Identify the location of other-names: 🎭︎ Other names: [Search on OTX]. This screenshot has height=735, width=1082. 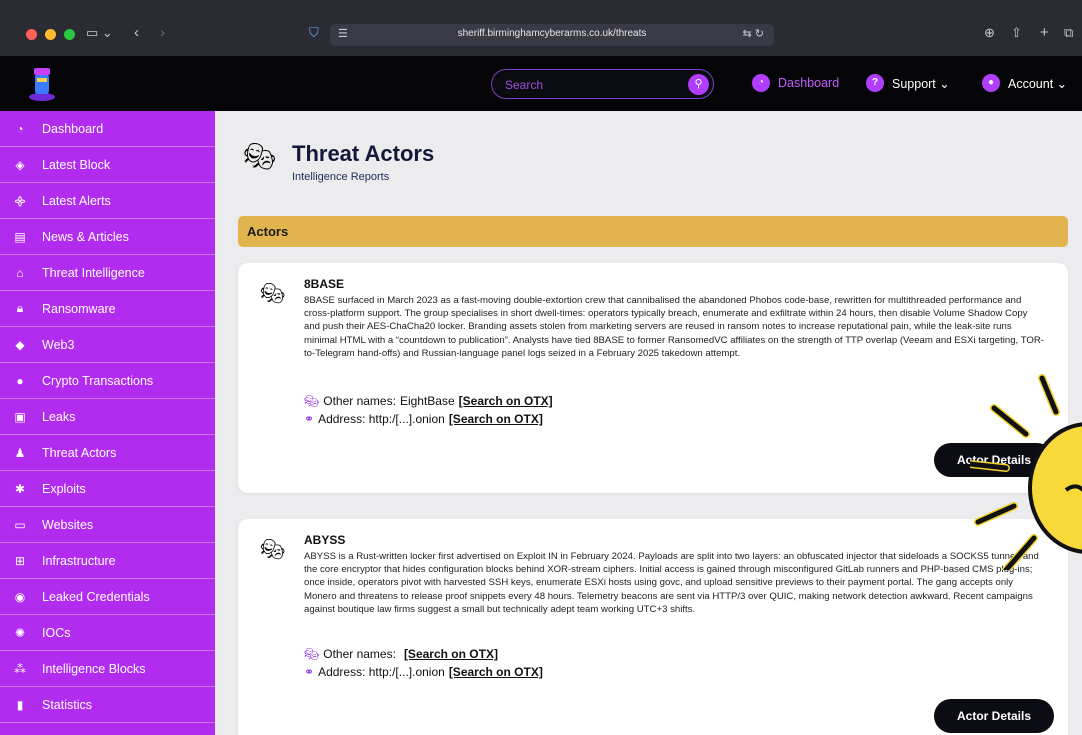
(401, 654).